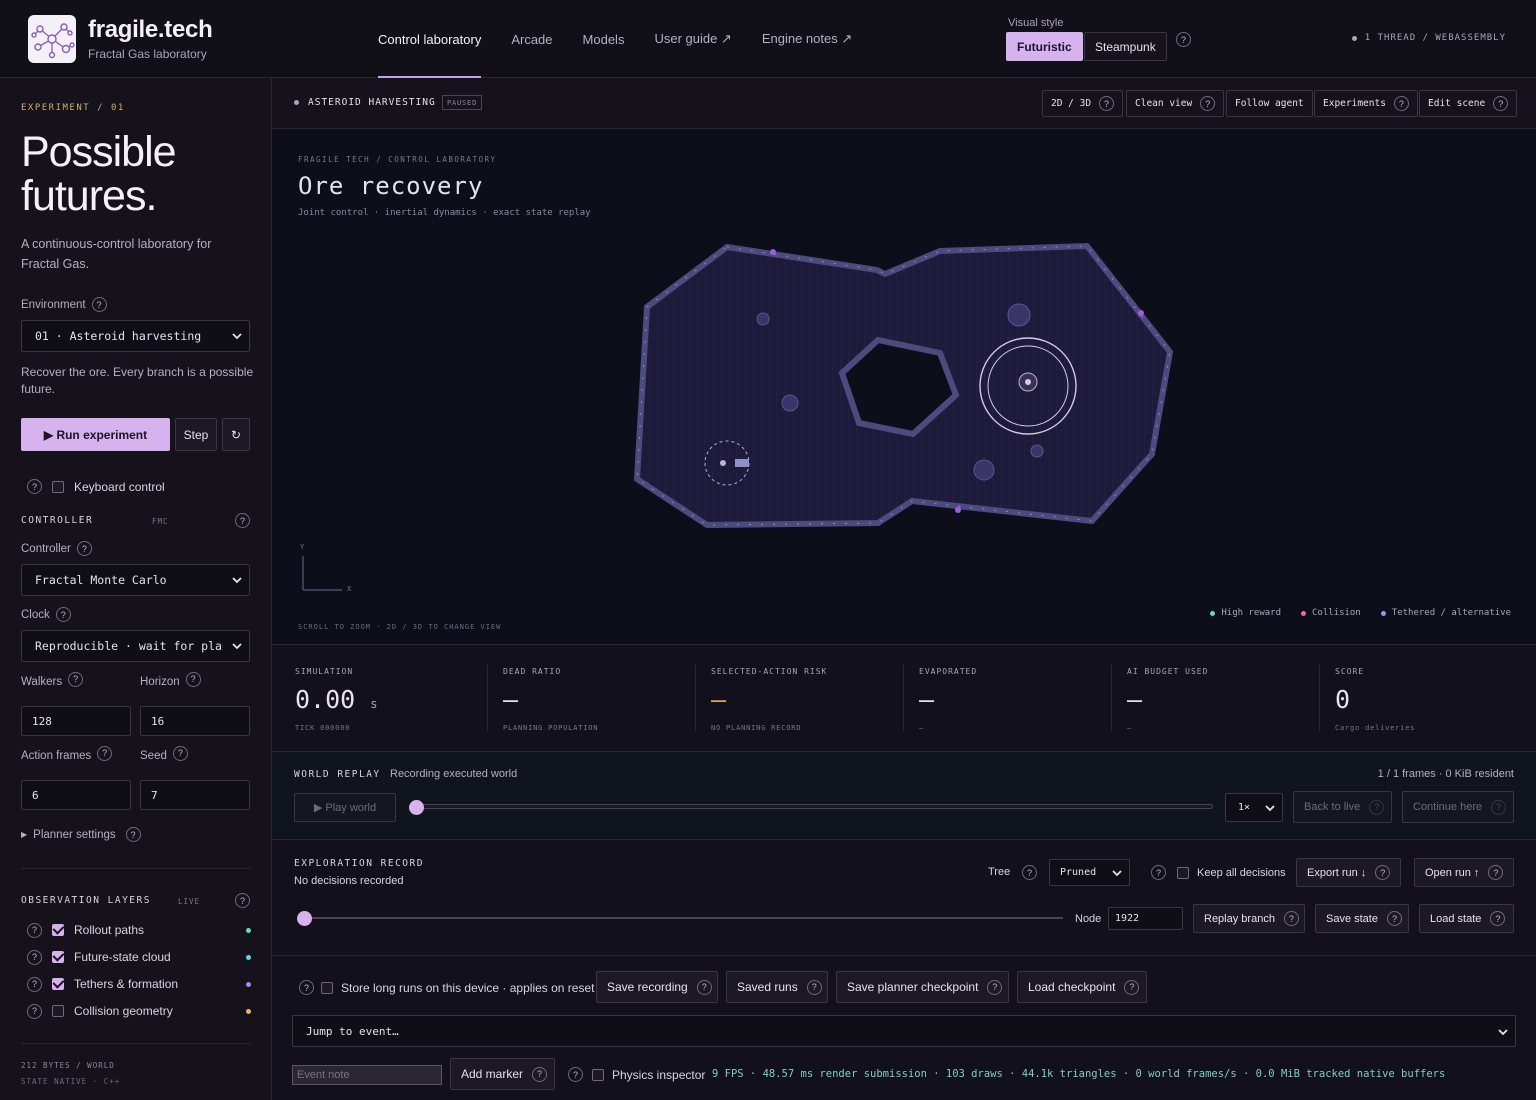  I want to click on seed-help-icon: ?, so click(180, 753).